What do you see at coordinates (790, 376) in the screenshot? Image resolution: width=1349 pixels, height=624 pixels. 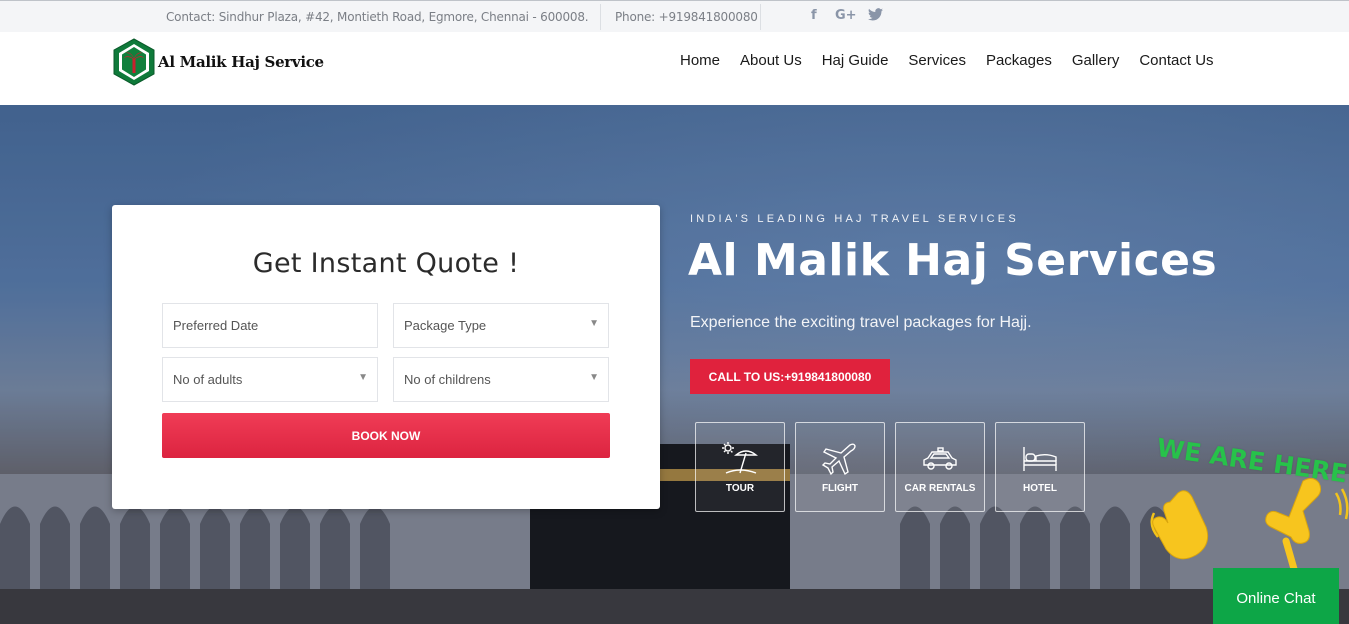 I see `call-us-button: CALL TO US:+919841800080` at bounding box center [790, 376].